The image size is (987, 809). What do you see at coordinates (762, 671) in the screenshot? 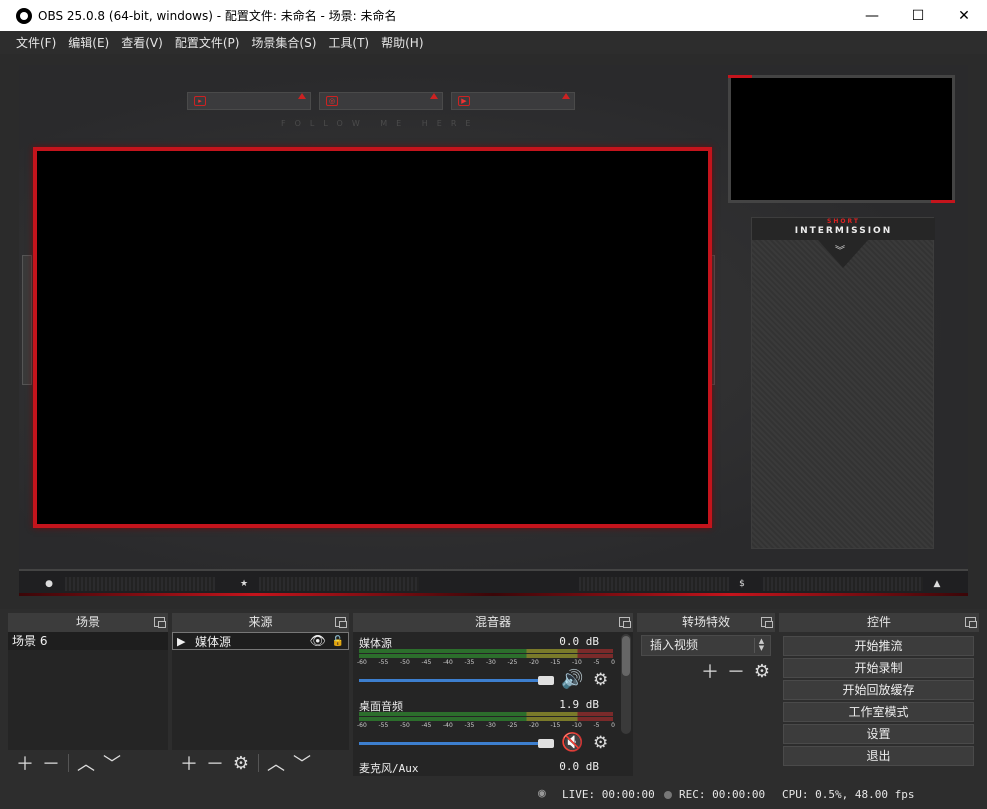
I see `transition-settings-gear-icon: ⚙` at bounding box center [762, 671].